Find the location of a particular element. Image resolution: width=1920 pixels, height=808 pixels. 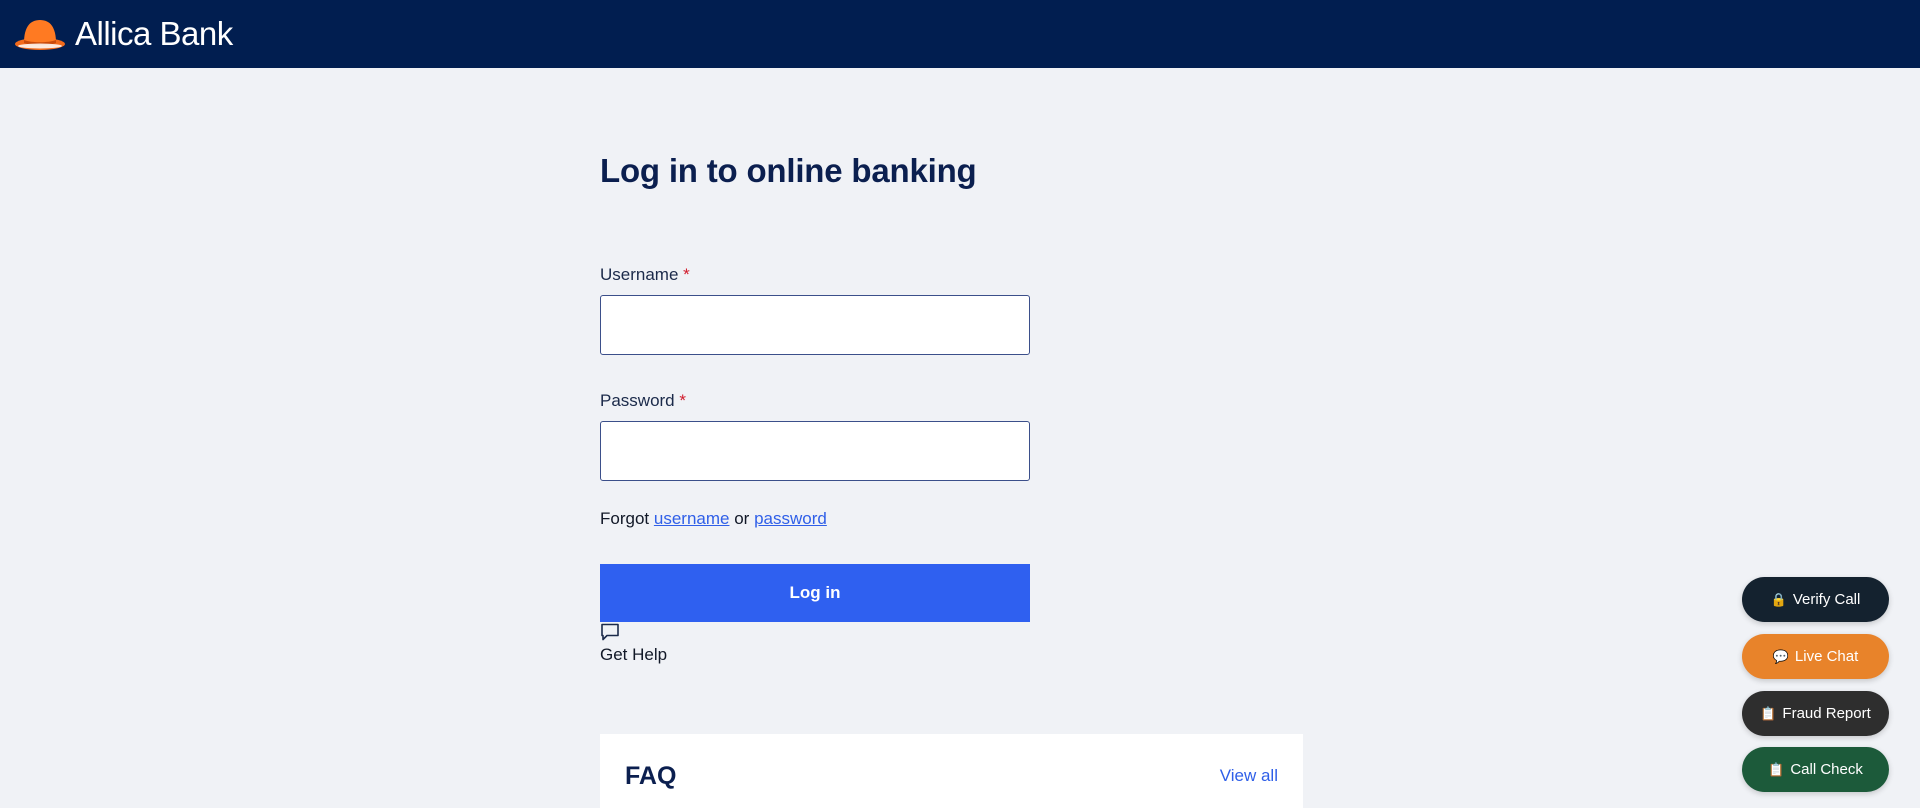

forgot-prefix: Forgot is located at coordinates (625, 518).